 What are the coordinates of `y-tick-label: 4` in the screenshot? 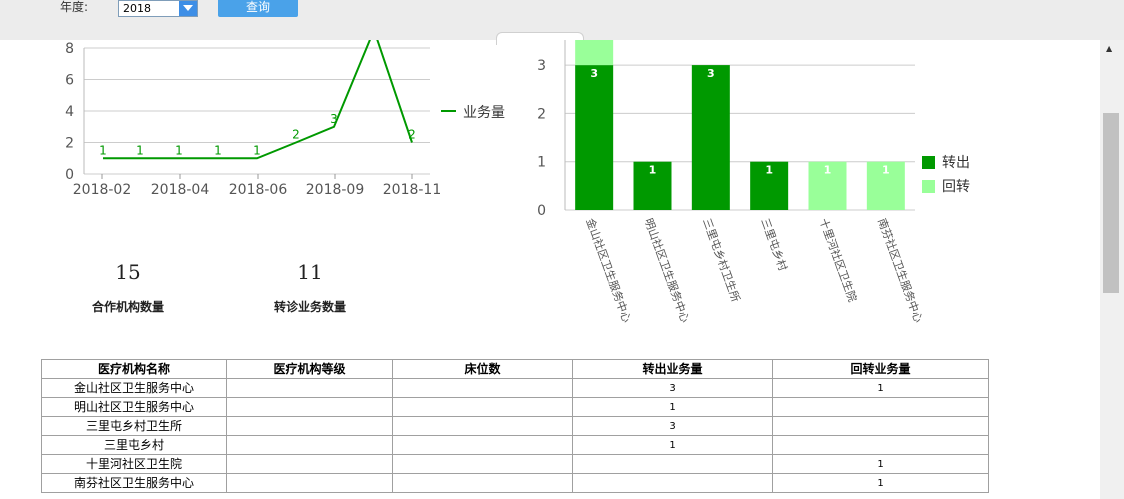 It's located at (69, 112).